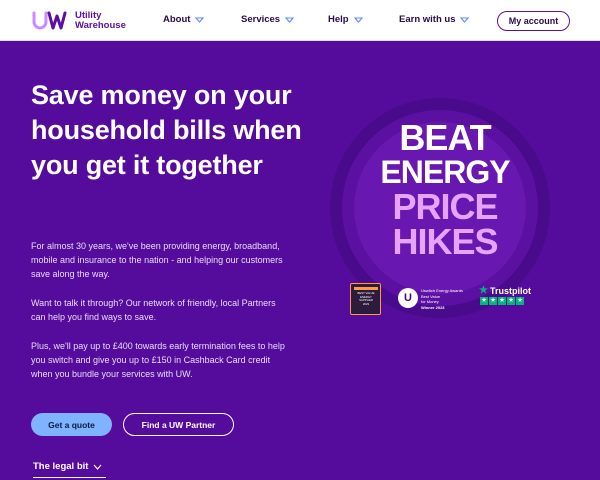 This screenshot has height=480, width=600. I want to click on nav-about-label: About, so click(177, 19).